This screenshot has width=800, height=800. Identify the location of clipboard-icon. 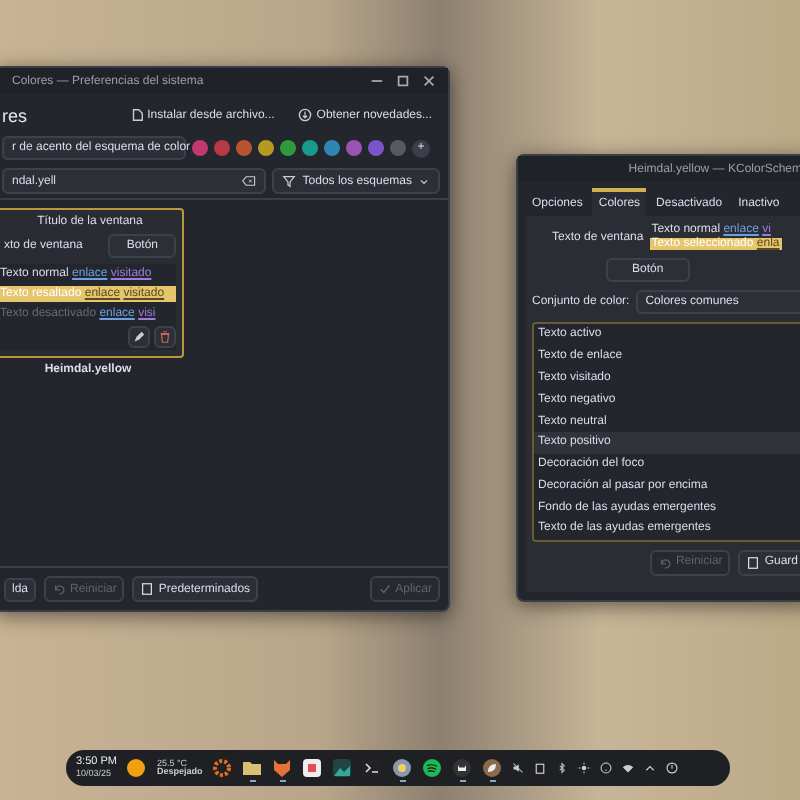
(540, 768).